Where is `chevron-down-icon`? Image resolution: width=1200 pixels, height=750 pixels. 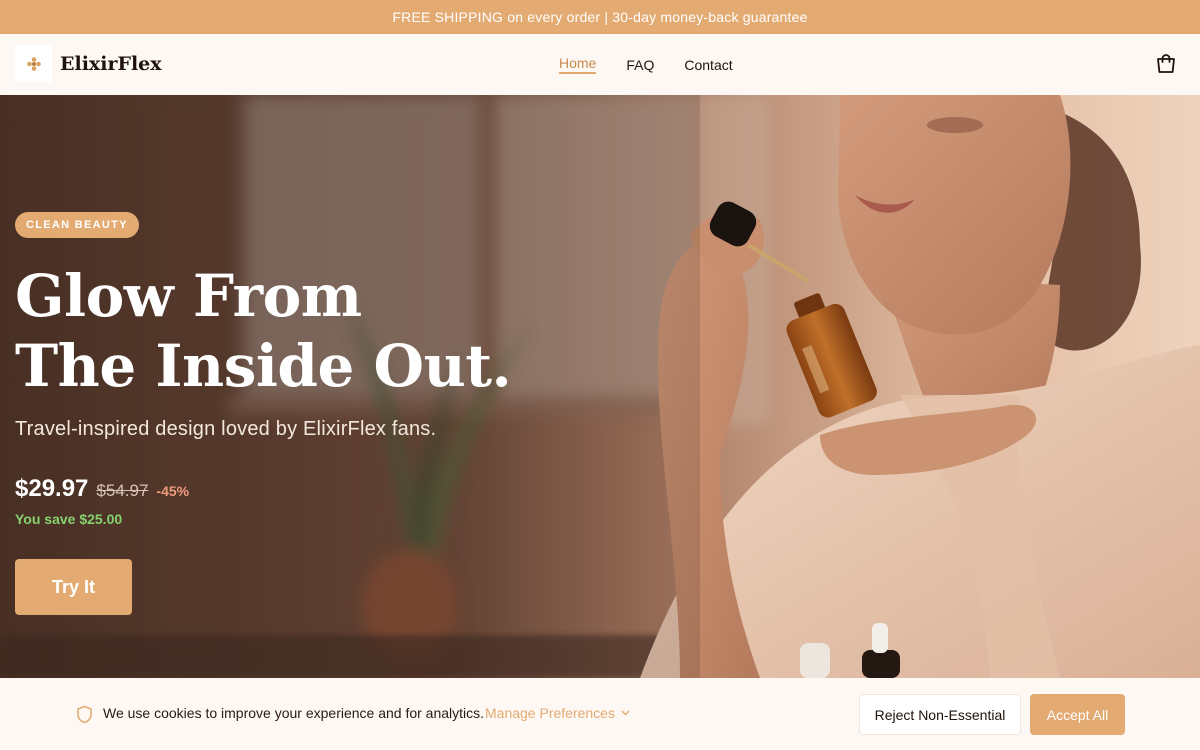 chevron-down-icon is located at coordinates (625, 713).